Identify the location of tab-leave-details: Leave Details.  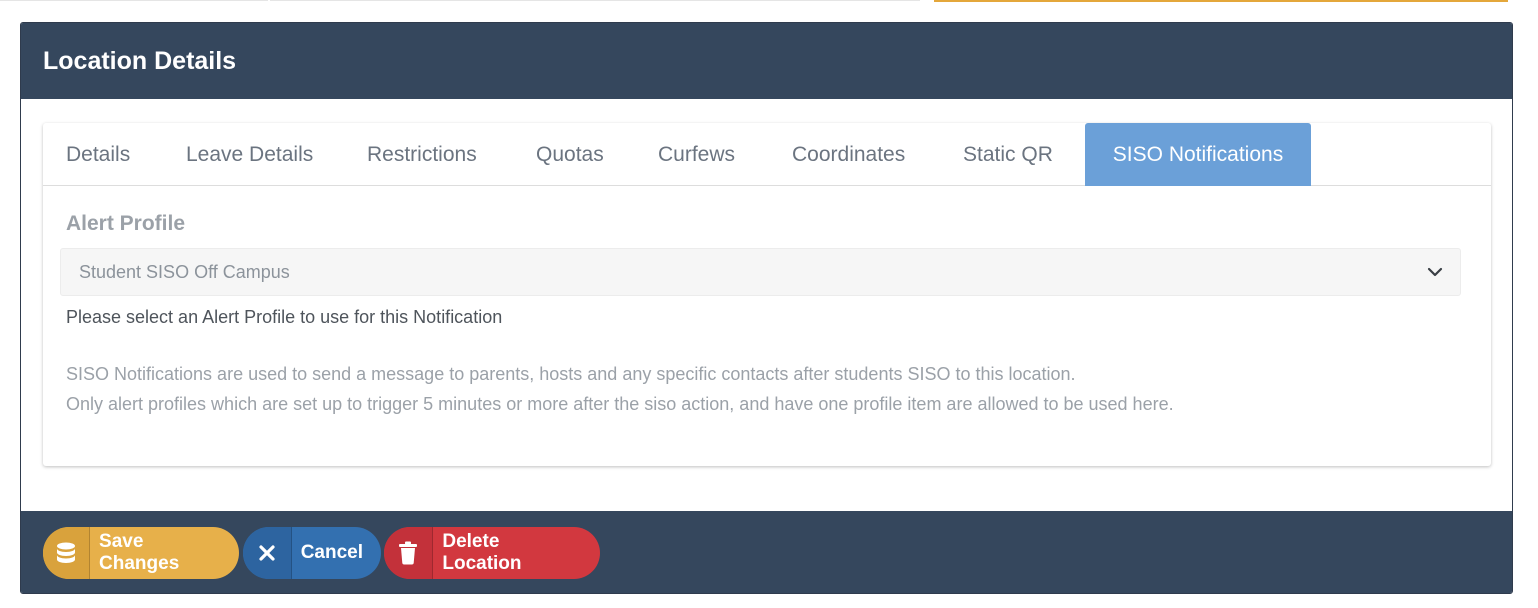
(249, 154).